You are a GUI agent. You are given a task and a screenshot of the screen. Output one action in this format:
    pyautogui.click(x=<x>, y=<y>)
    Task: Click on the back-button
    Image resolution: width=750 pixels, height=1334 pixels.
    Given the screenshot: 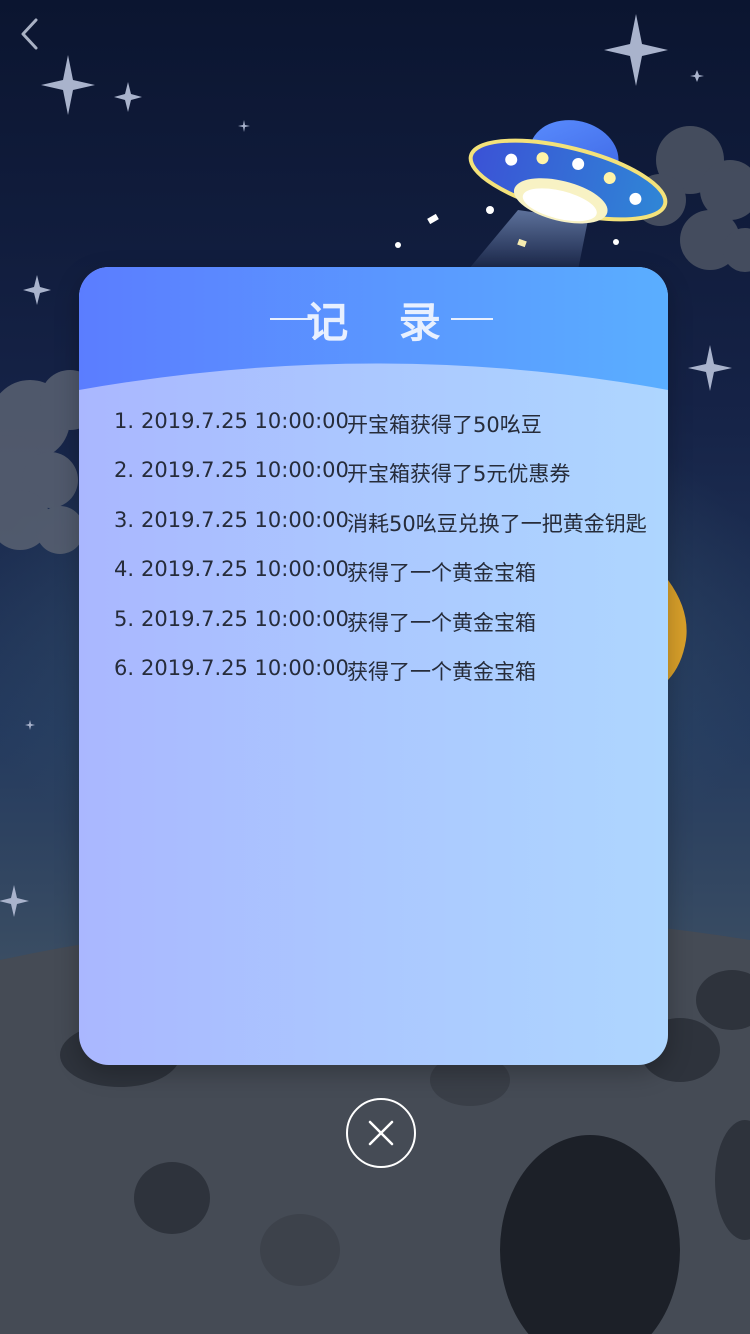 What is the action you would take?
    pyautogui.click(x=30, y=34)
    